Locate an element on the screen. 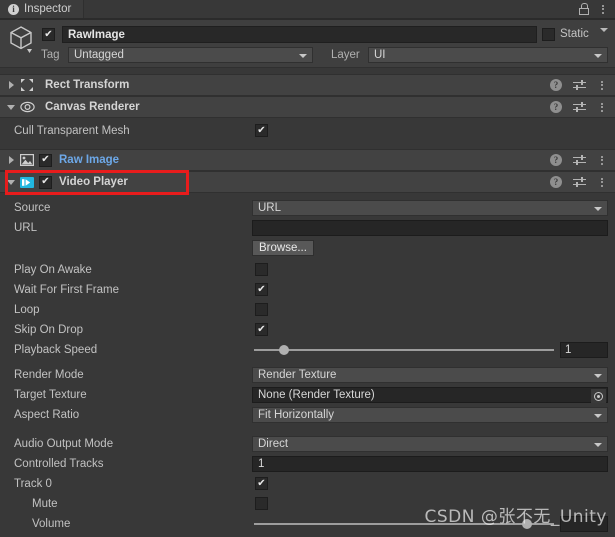 The width and height of the screenshot is (615, 537). track-0-checkbox is located at coordinates (261, 483).